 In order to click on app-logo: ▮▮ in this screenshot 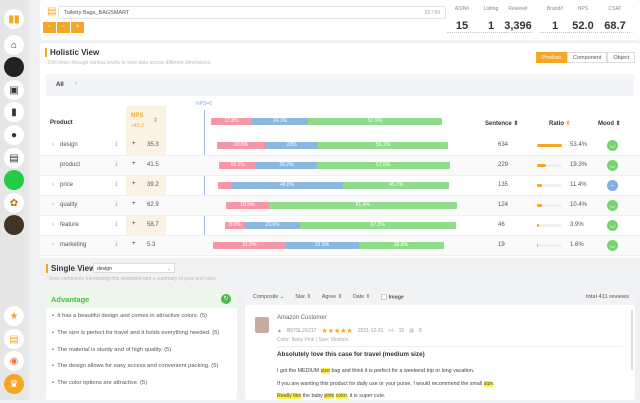, I will do `click(14, 19)`.